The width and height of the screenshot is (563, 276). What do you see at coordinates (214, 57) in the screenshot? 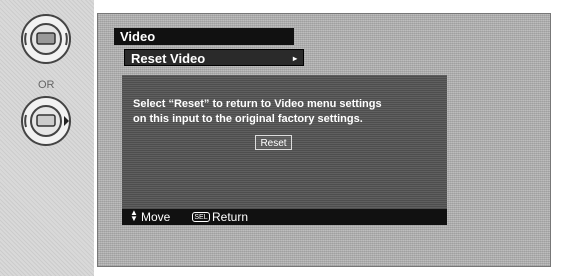
I see `menu-item-reset-video: Reset Video ▸` at bounding box center [214, 57].